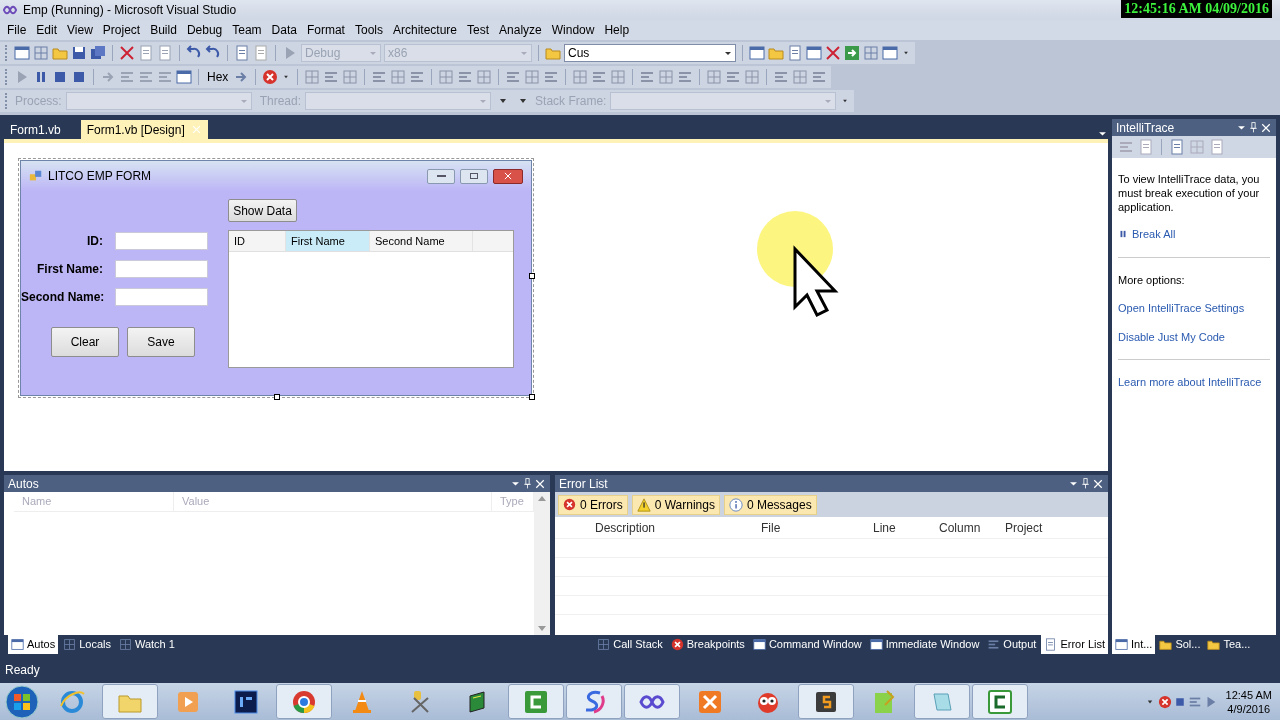 This screenshot has height=720, width=1280. What do you see at coordinates (421, 241) in the screenshot?
I see `column-header: Second Name` at bounding box center [421, 241].